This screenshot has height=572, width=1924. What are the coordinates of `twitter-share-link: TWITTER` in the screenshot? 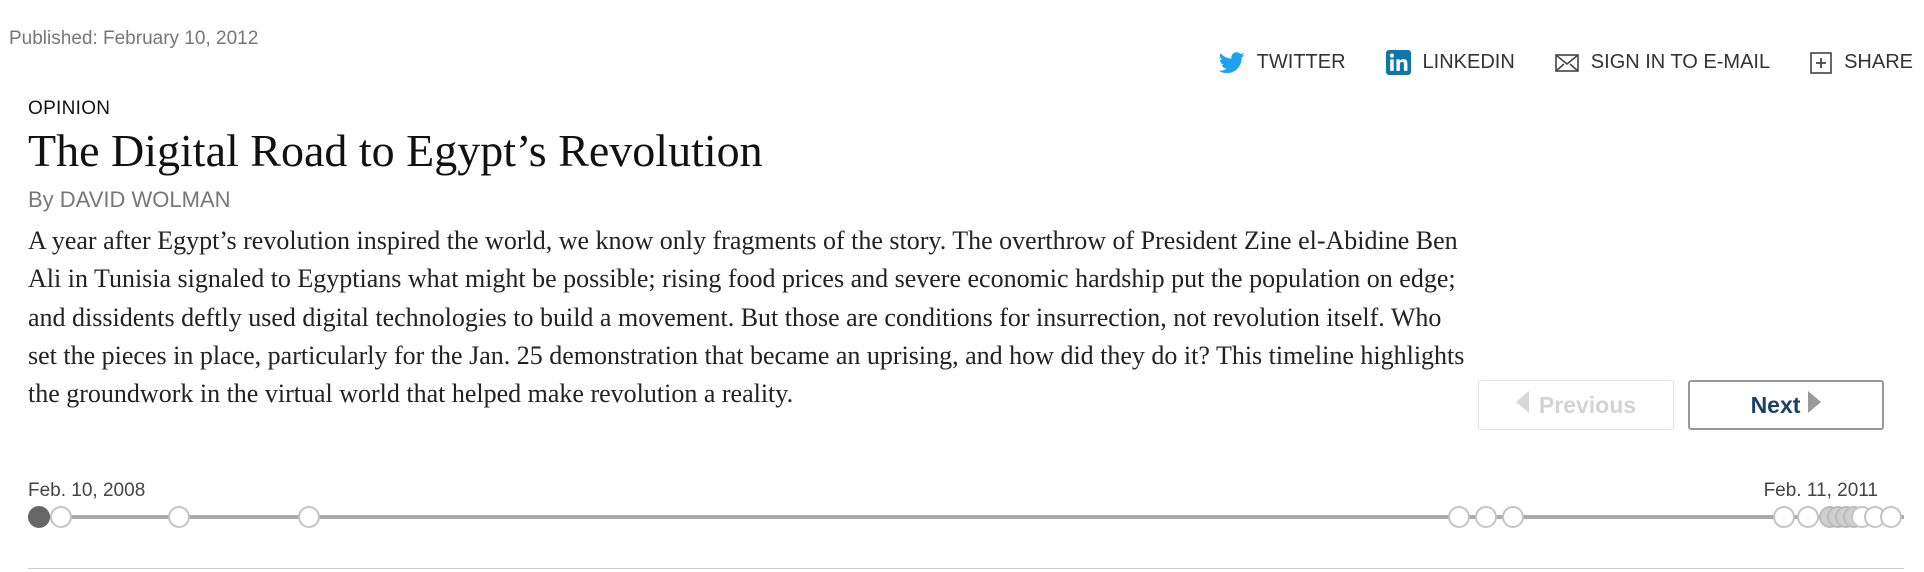 It's located at (1282, 62).